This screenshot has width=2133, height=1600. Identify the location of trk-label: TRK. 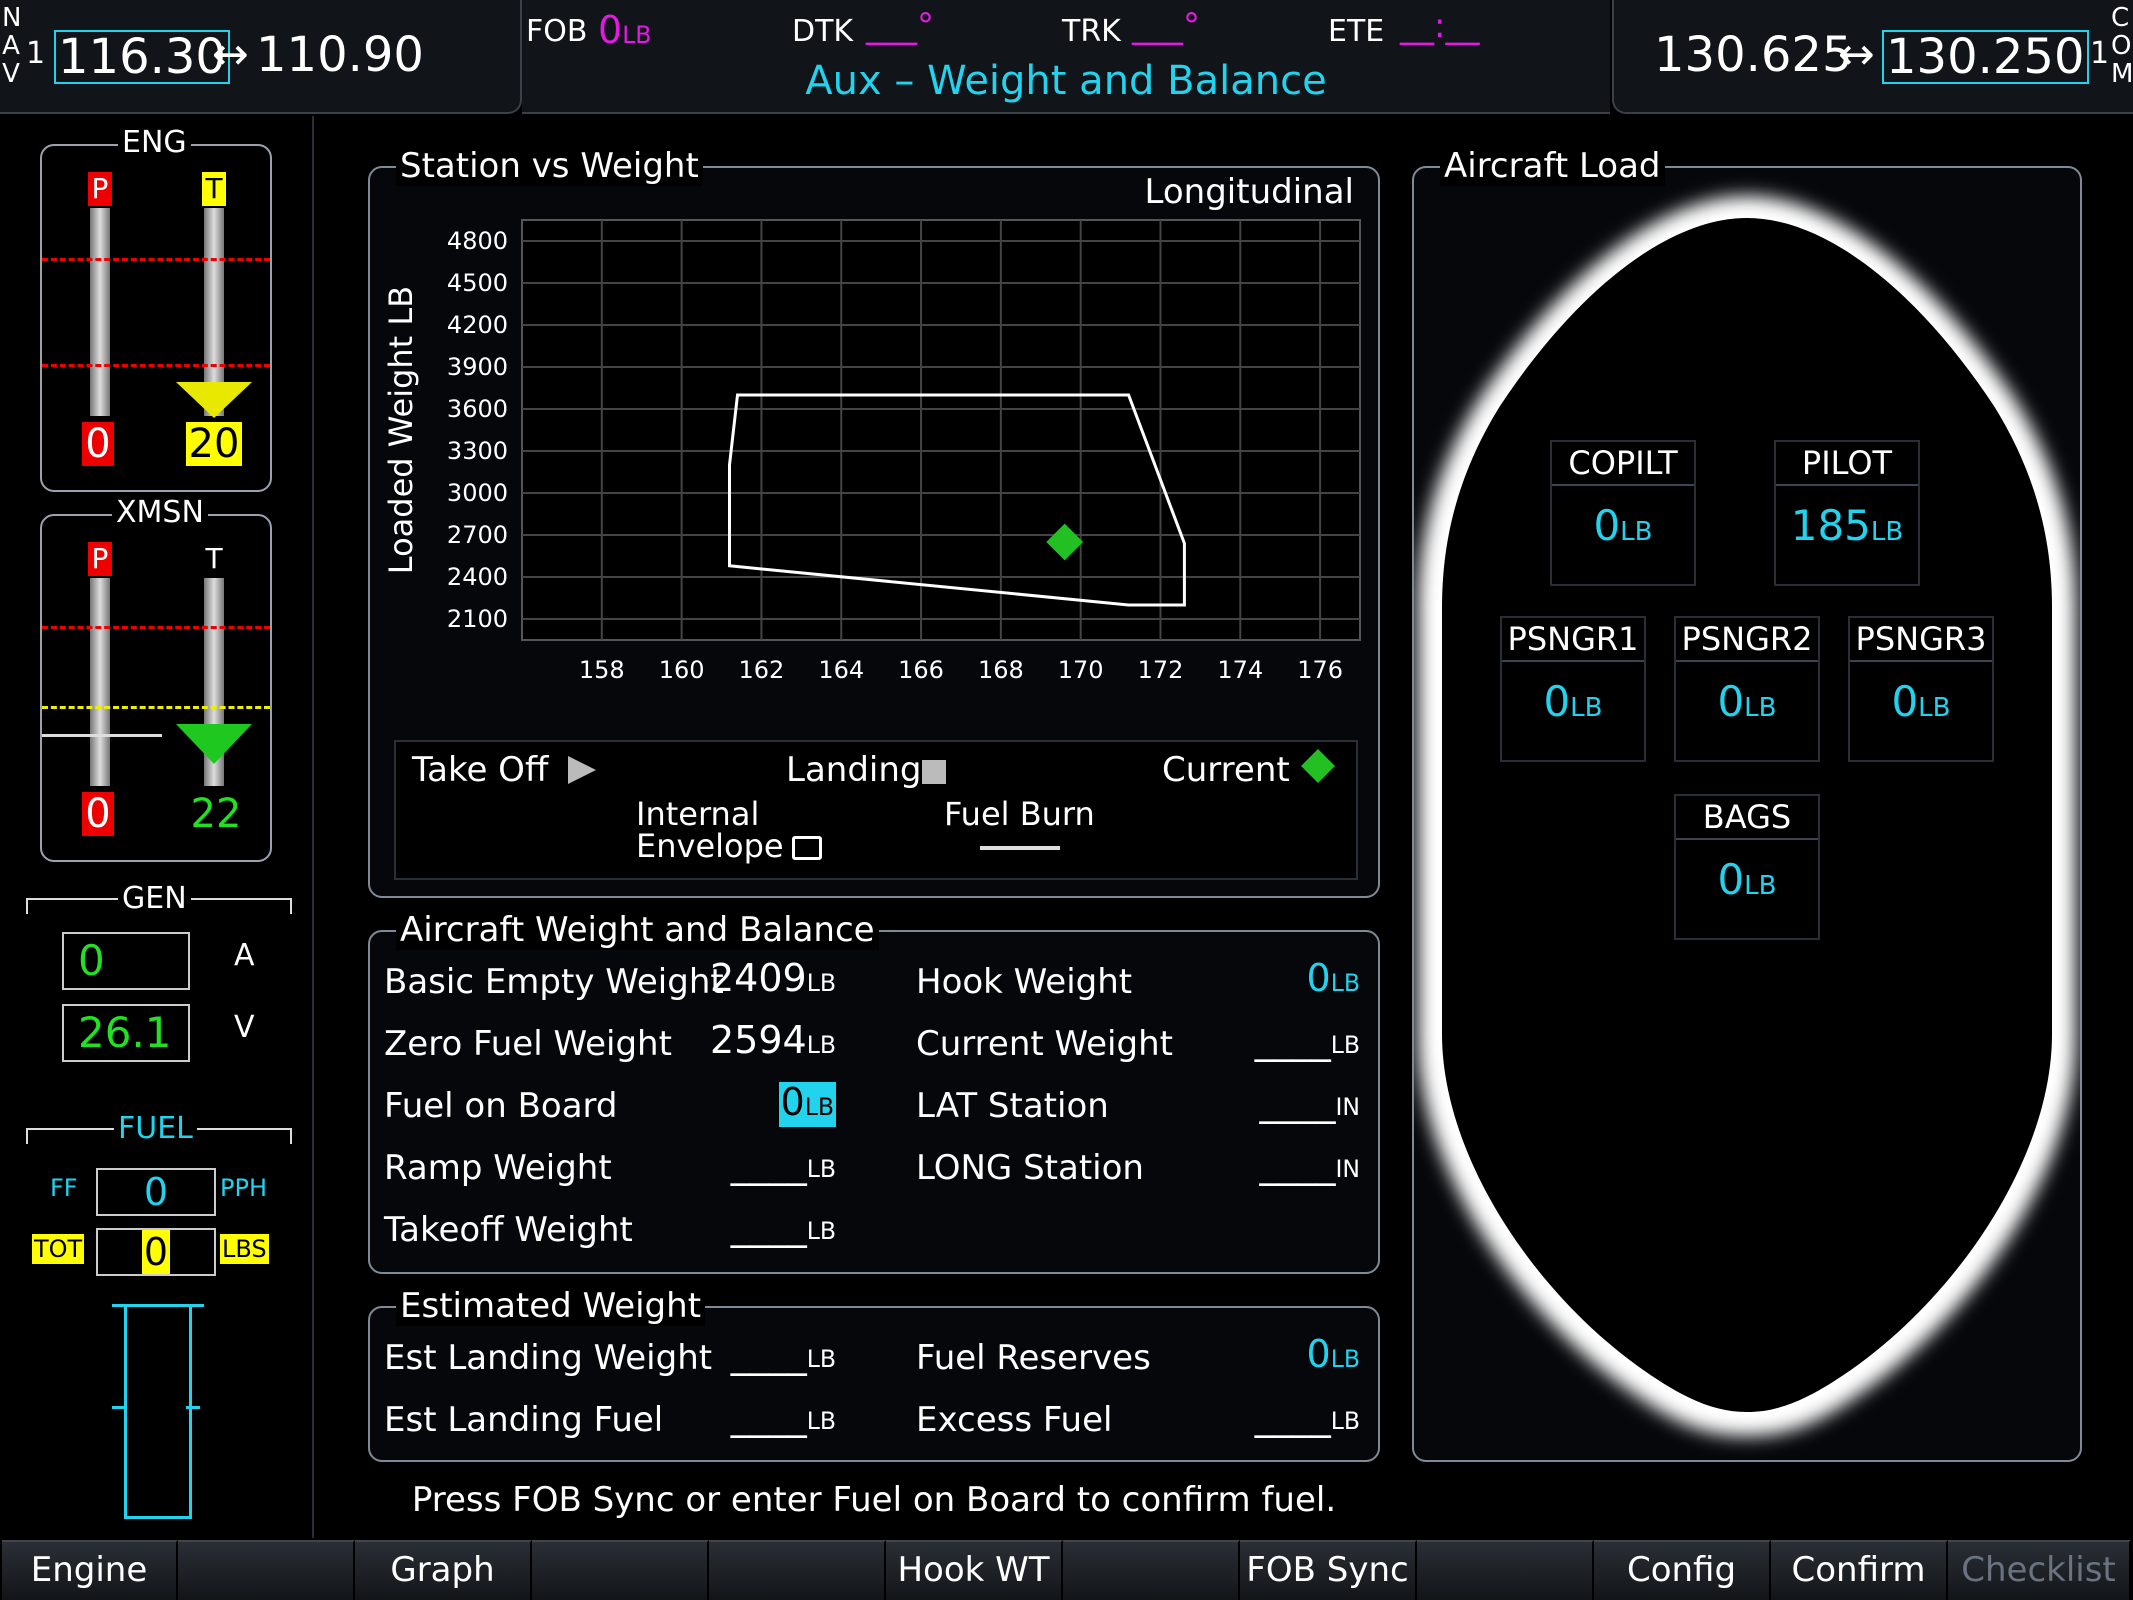
(1091, 31).